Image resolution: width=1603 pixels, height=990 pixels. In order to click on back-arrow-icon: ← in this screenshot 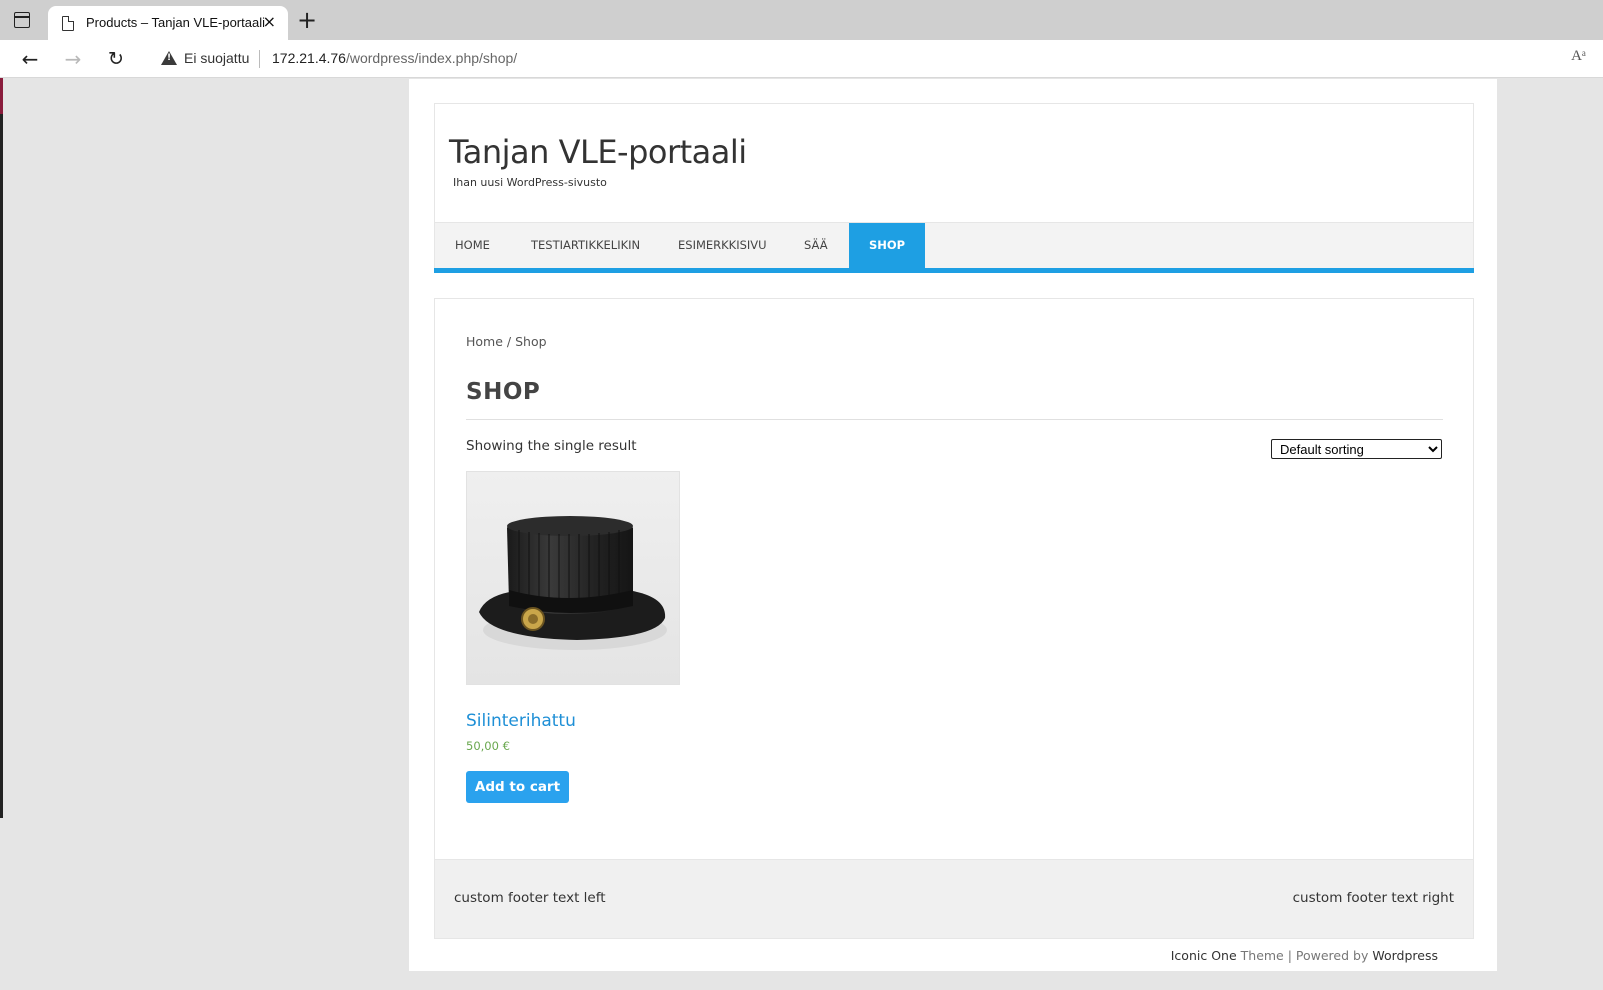, I will do `click(30, 59)`.